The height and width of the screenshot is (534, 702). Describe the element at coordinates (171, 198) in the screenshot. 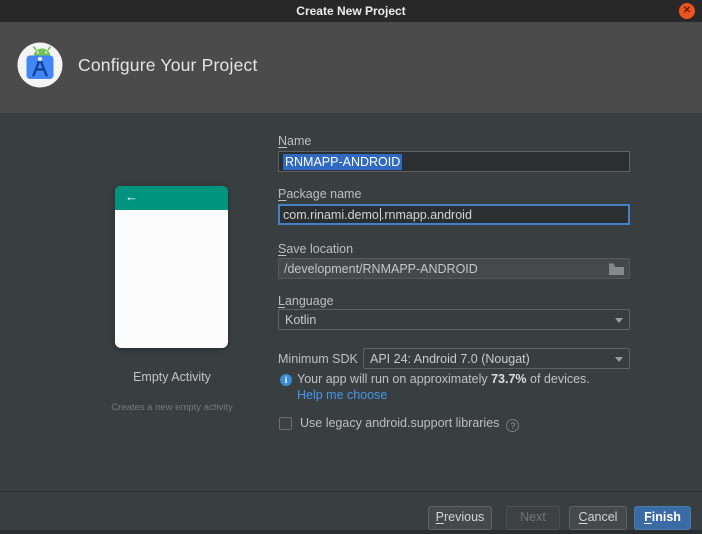

I see `phone-preview-appbar: ←` at that location.